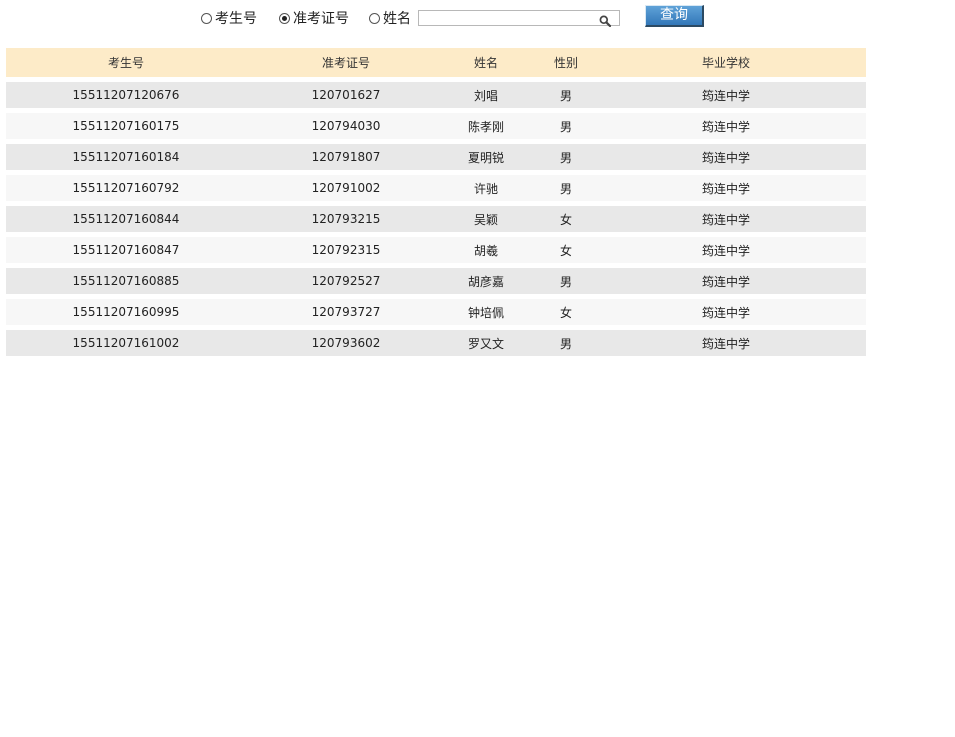 This screenshot has height=737, width=955. I want to click on header-school: 毕业学校, so click(725, 63).